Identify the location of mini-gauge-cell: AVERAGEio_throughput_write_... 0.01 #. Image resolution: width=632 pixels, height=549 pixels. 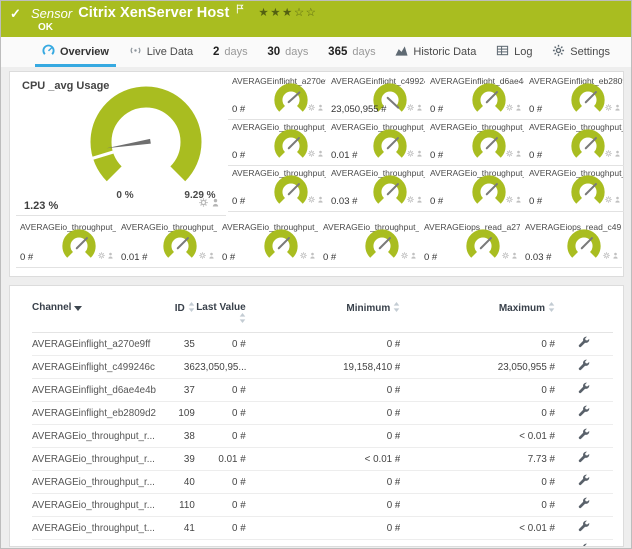
(167, 244).